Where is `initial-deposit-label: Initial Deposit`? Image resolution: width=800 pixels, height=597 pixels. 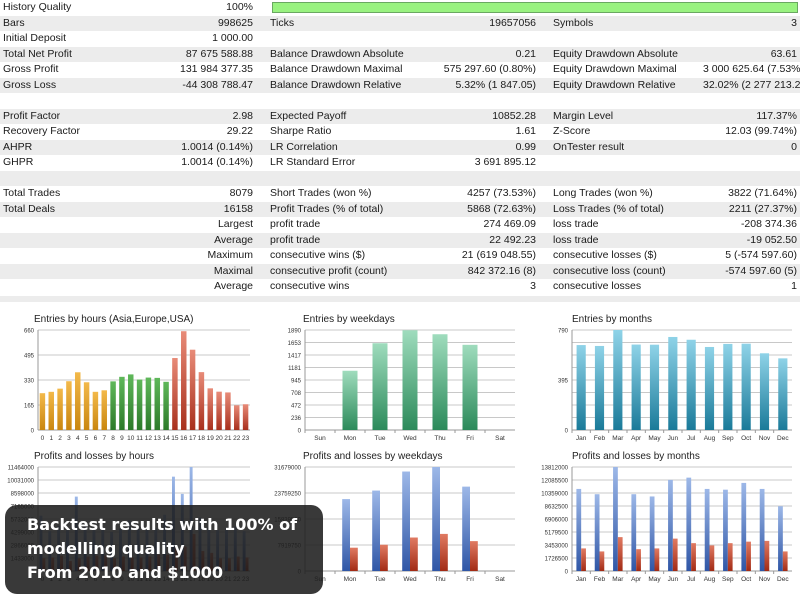 initial-deposit-label: Initial Deposit is located at coordinates (35, 38).